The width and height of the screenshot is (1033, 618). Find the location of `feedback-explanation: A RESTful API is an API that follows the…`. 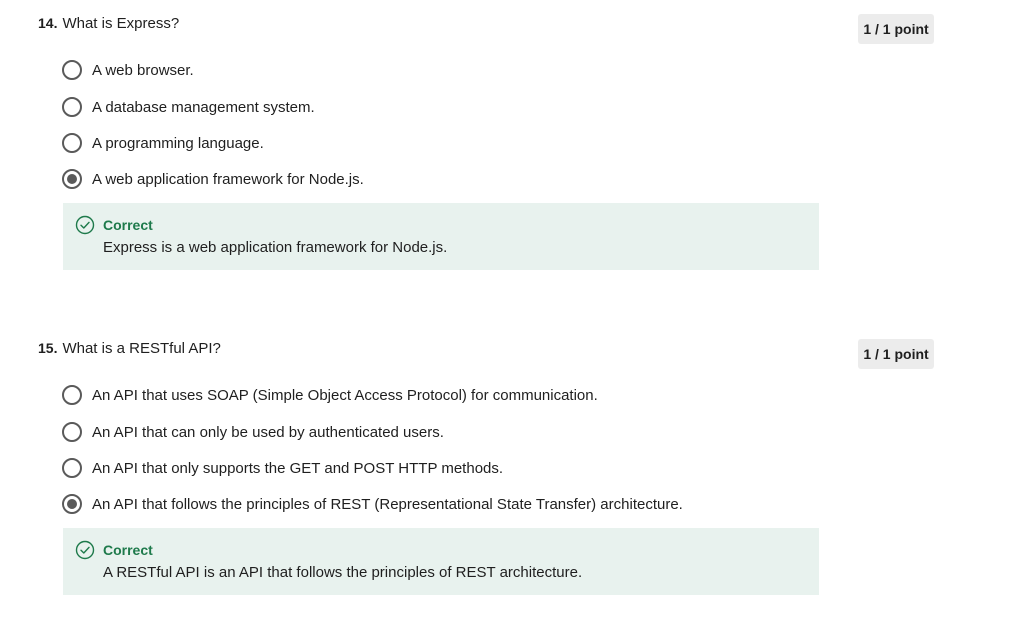

feedback-explanation: A RESTful API is an API that follows the… is located at coordinates (343, 572).